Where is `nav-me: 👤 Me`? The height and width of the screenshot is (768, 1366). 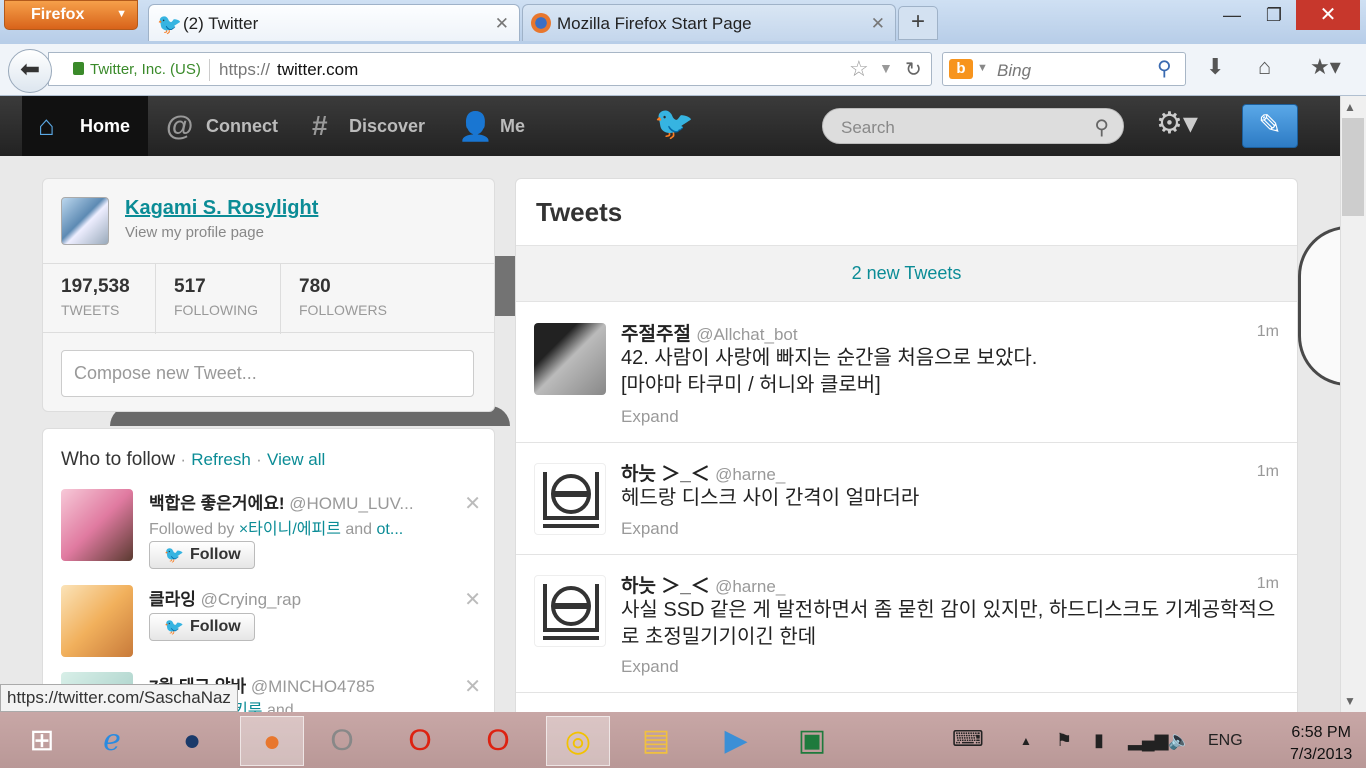
nav-me: 👤 Me is located at coordinates (491, 126).